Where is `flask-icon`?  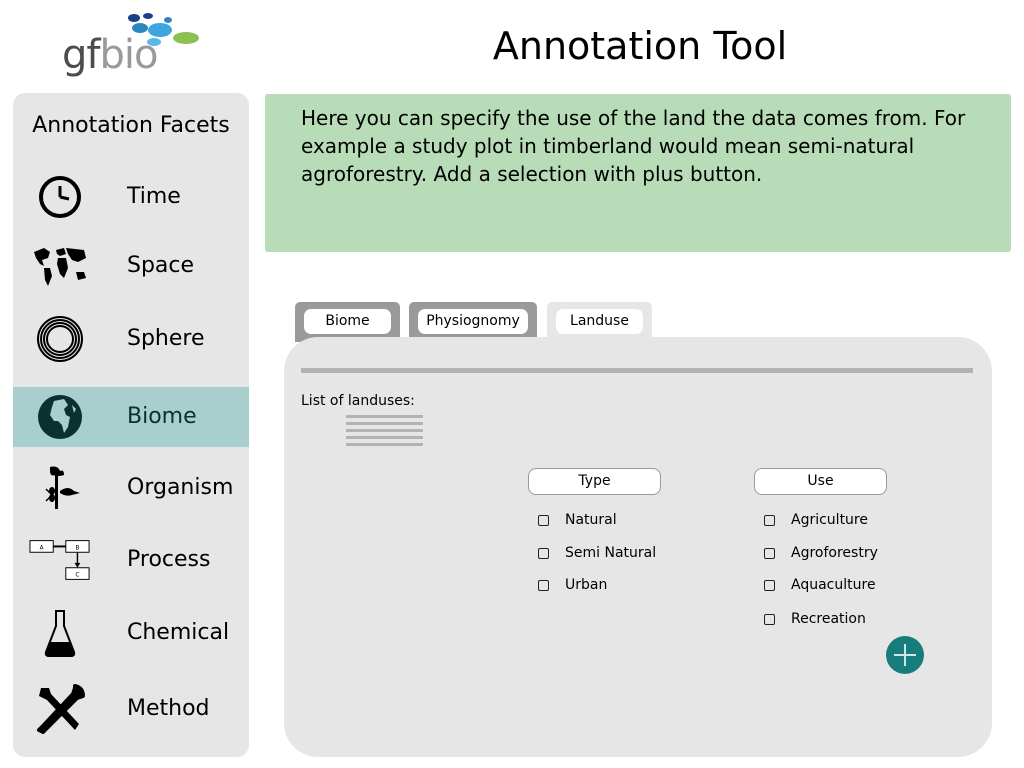 flask-icon is located at coordinates (60, 633).